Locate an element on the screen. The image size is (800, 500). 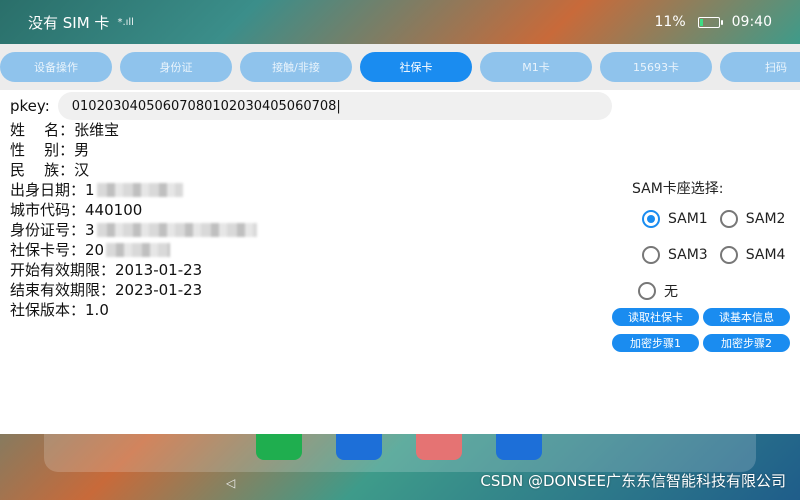
radio-sam3: SAM3 is located at coordinates (675, 255).